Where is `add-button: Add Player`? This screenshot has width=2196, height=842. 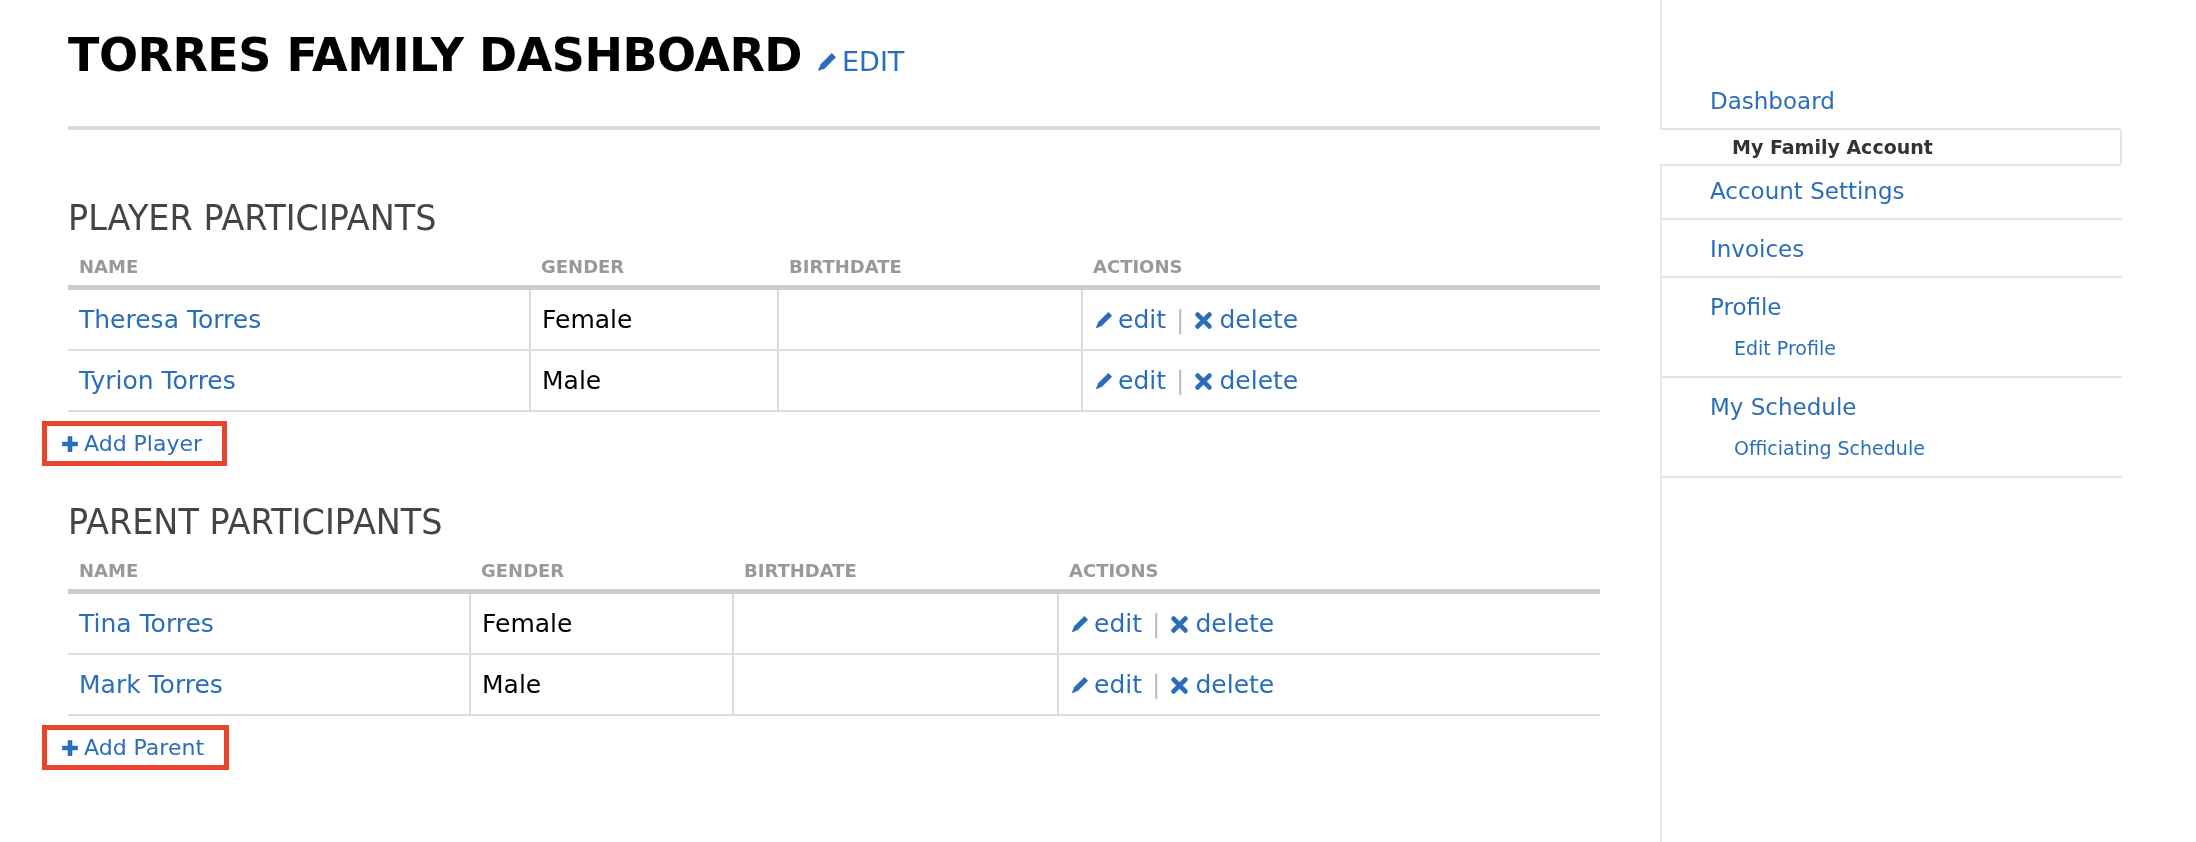
add-button: Add Player is located at coordinates (135, 443).